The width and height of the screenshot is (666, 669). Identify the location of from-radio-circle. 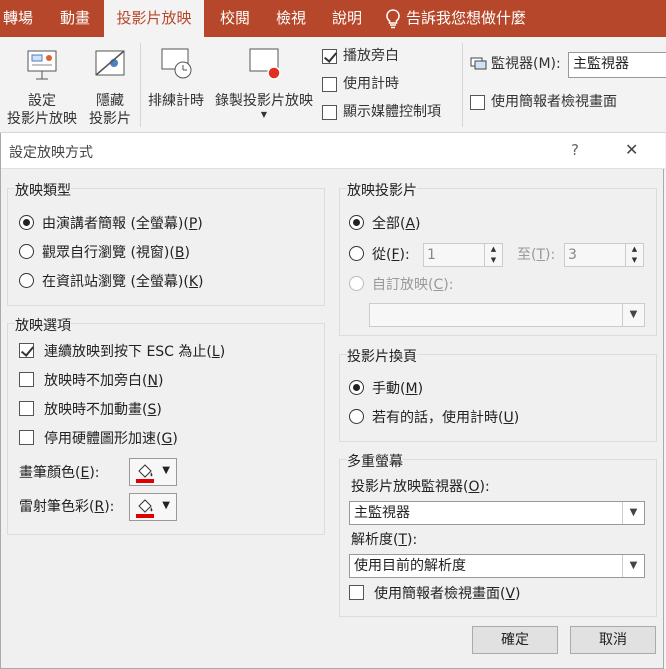
(356, 253).